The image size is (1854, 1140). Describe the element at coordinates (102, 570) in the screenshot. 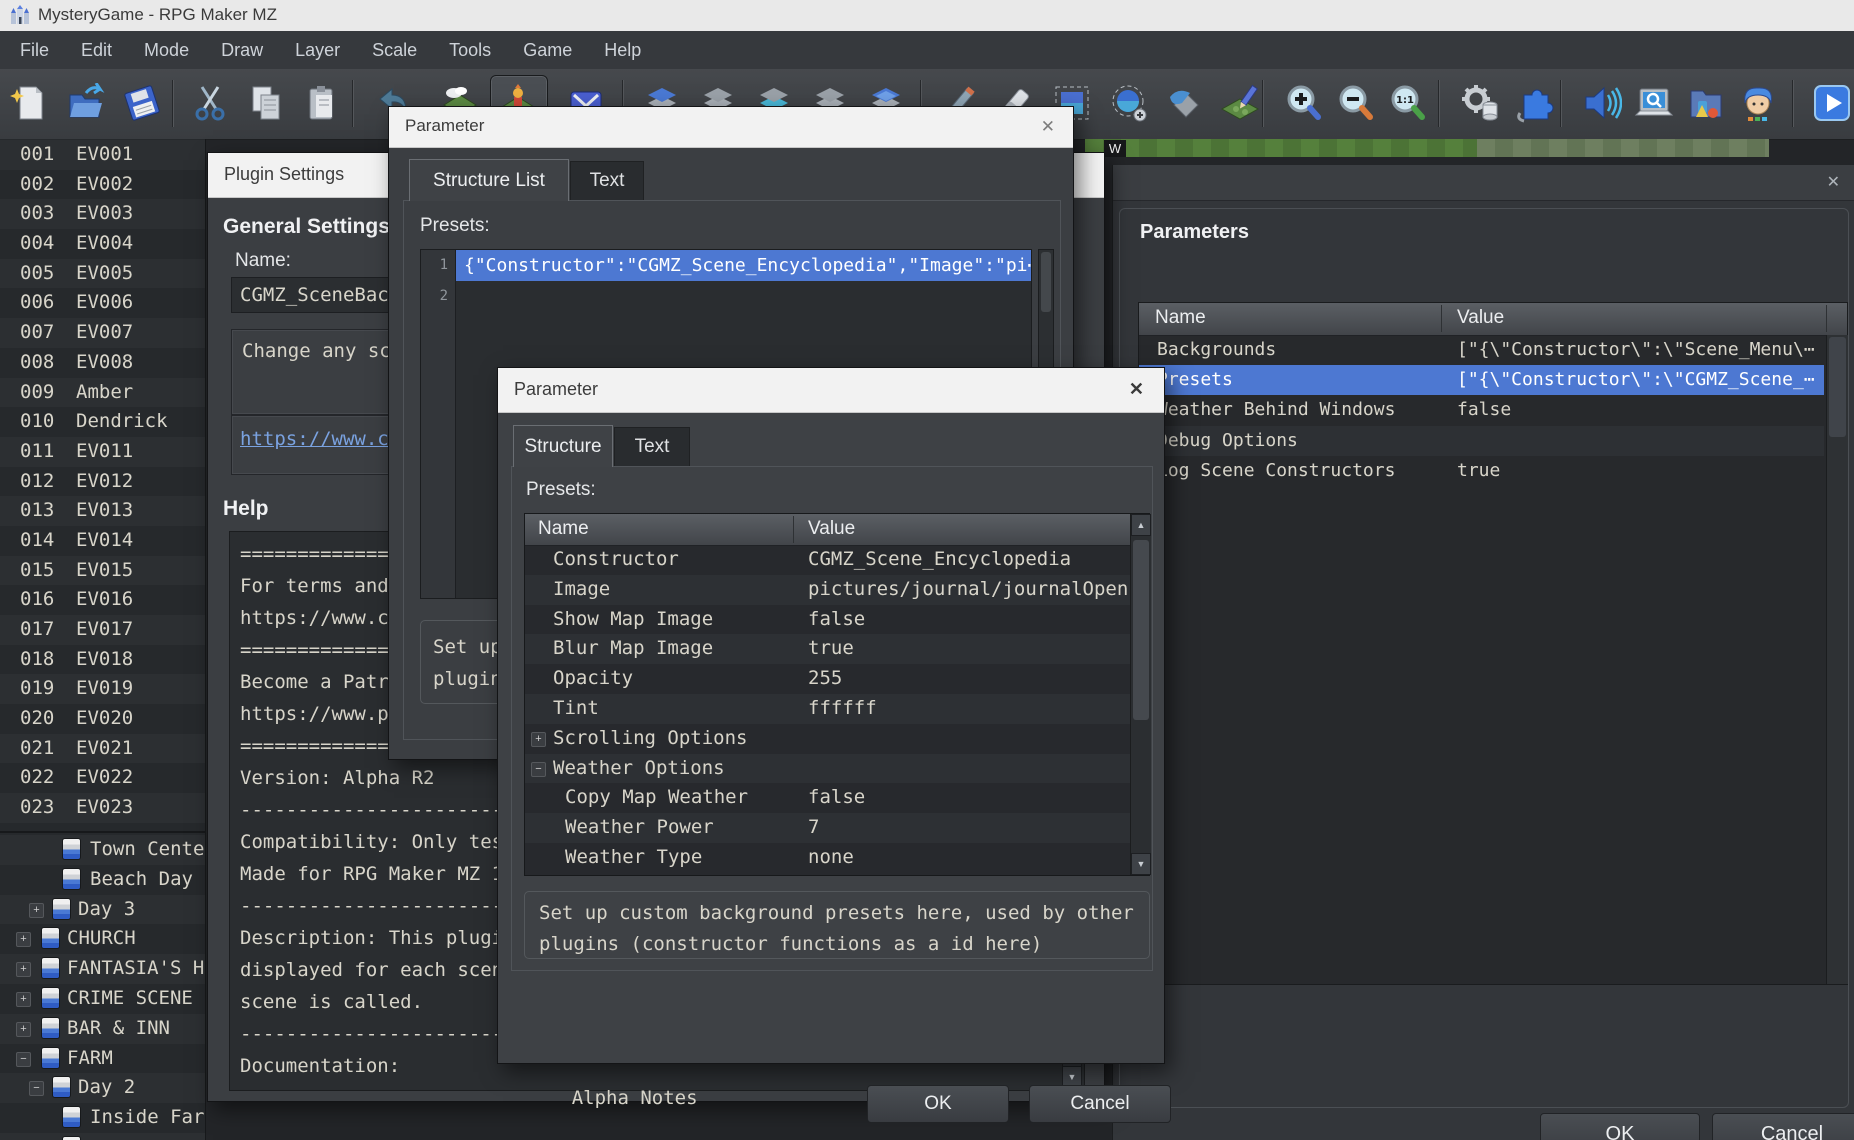

I see `event-list-item: 015 EV015` at that location.